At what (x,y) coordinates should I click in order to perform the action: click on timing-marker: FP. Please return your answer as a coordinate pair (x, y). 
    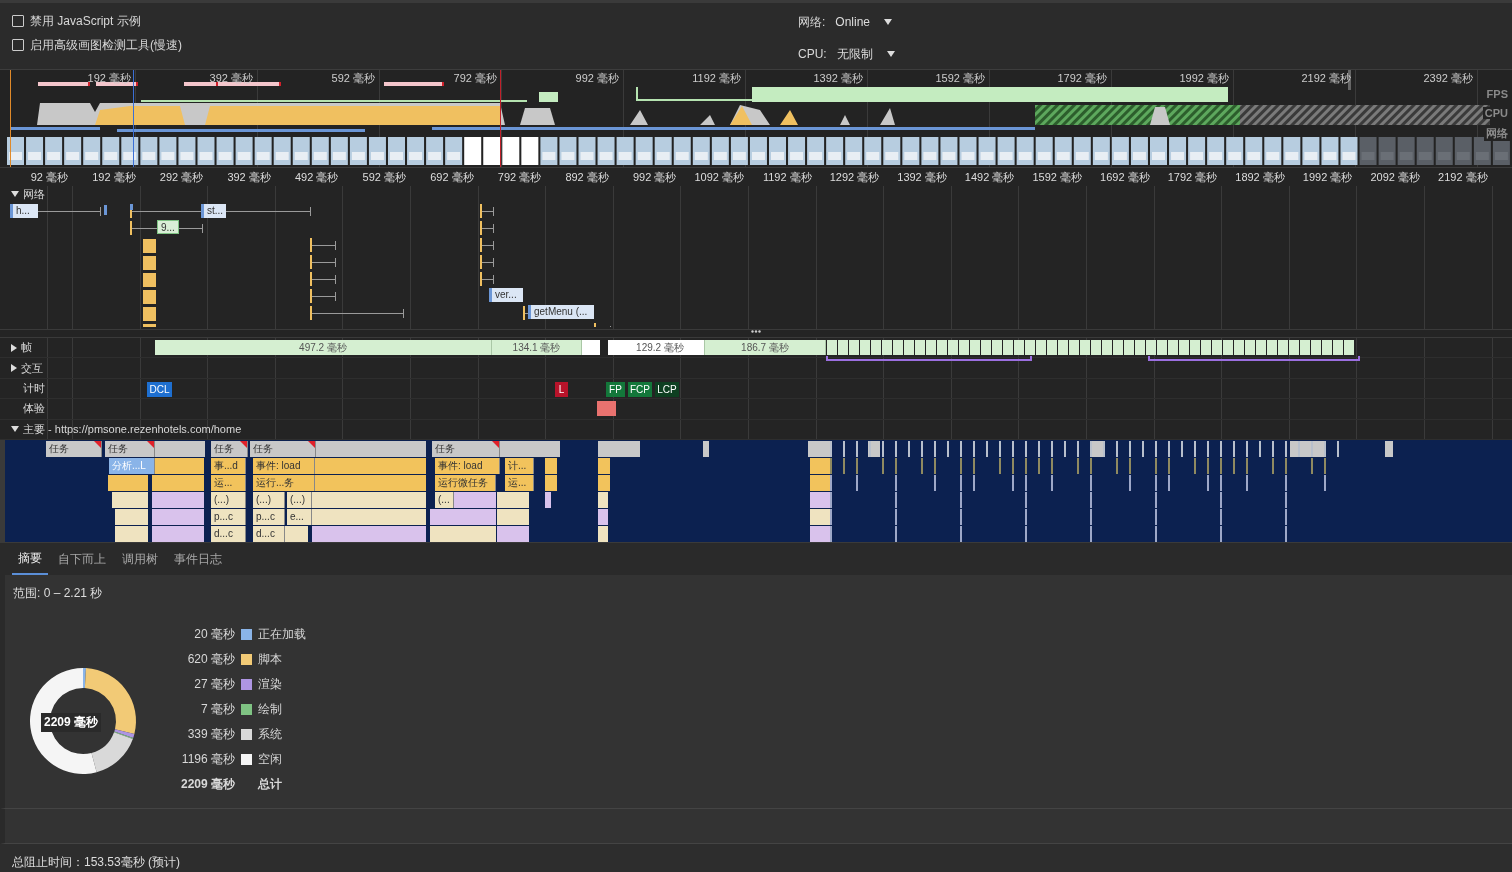
    Looking at the image, I should click on (615, 389).